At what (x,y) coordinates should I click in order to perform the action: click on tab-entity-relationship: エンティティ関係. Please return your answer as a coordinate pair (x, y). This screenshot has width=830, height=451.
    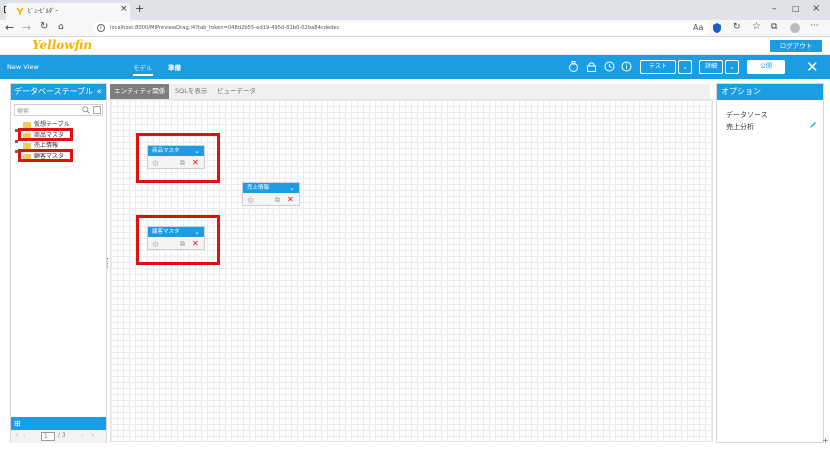
    Looking at the image, I should click on (140, 91).